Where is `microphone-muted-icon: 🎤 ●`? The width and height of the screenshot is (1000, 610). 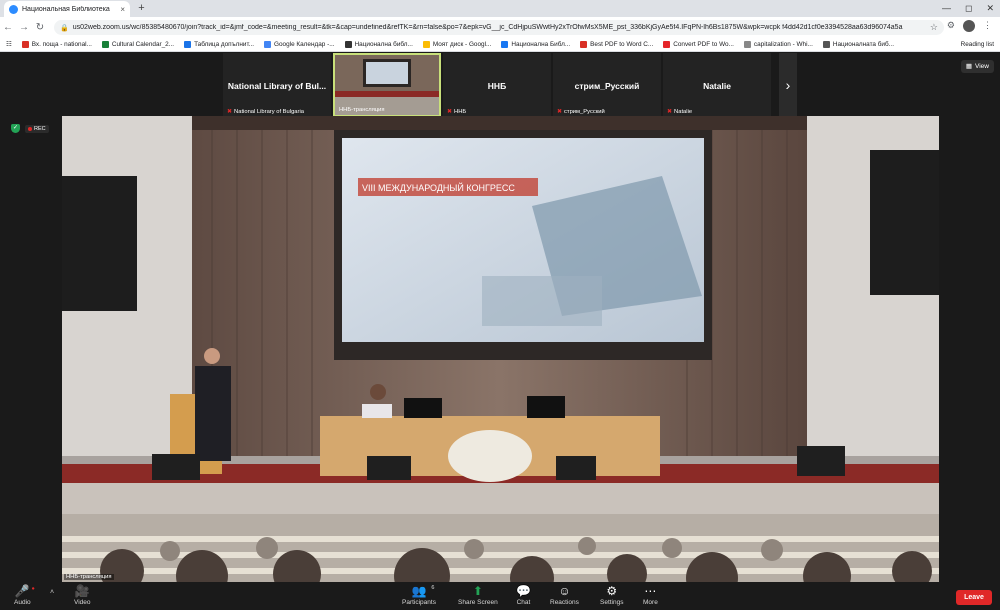
microphone-muted-icon: 🎤 ● is located at coordinates (24, 591).